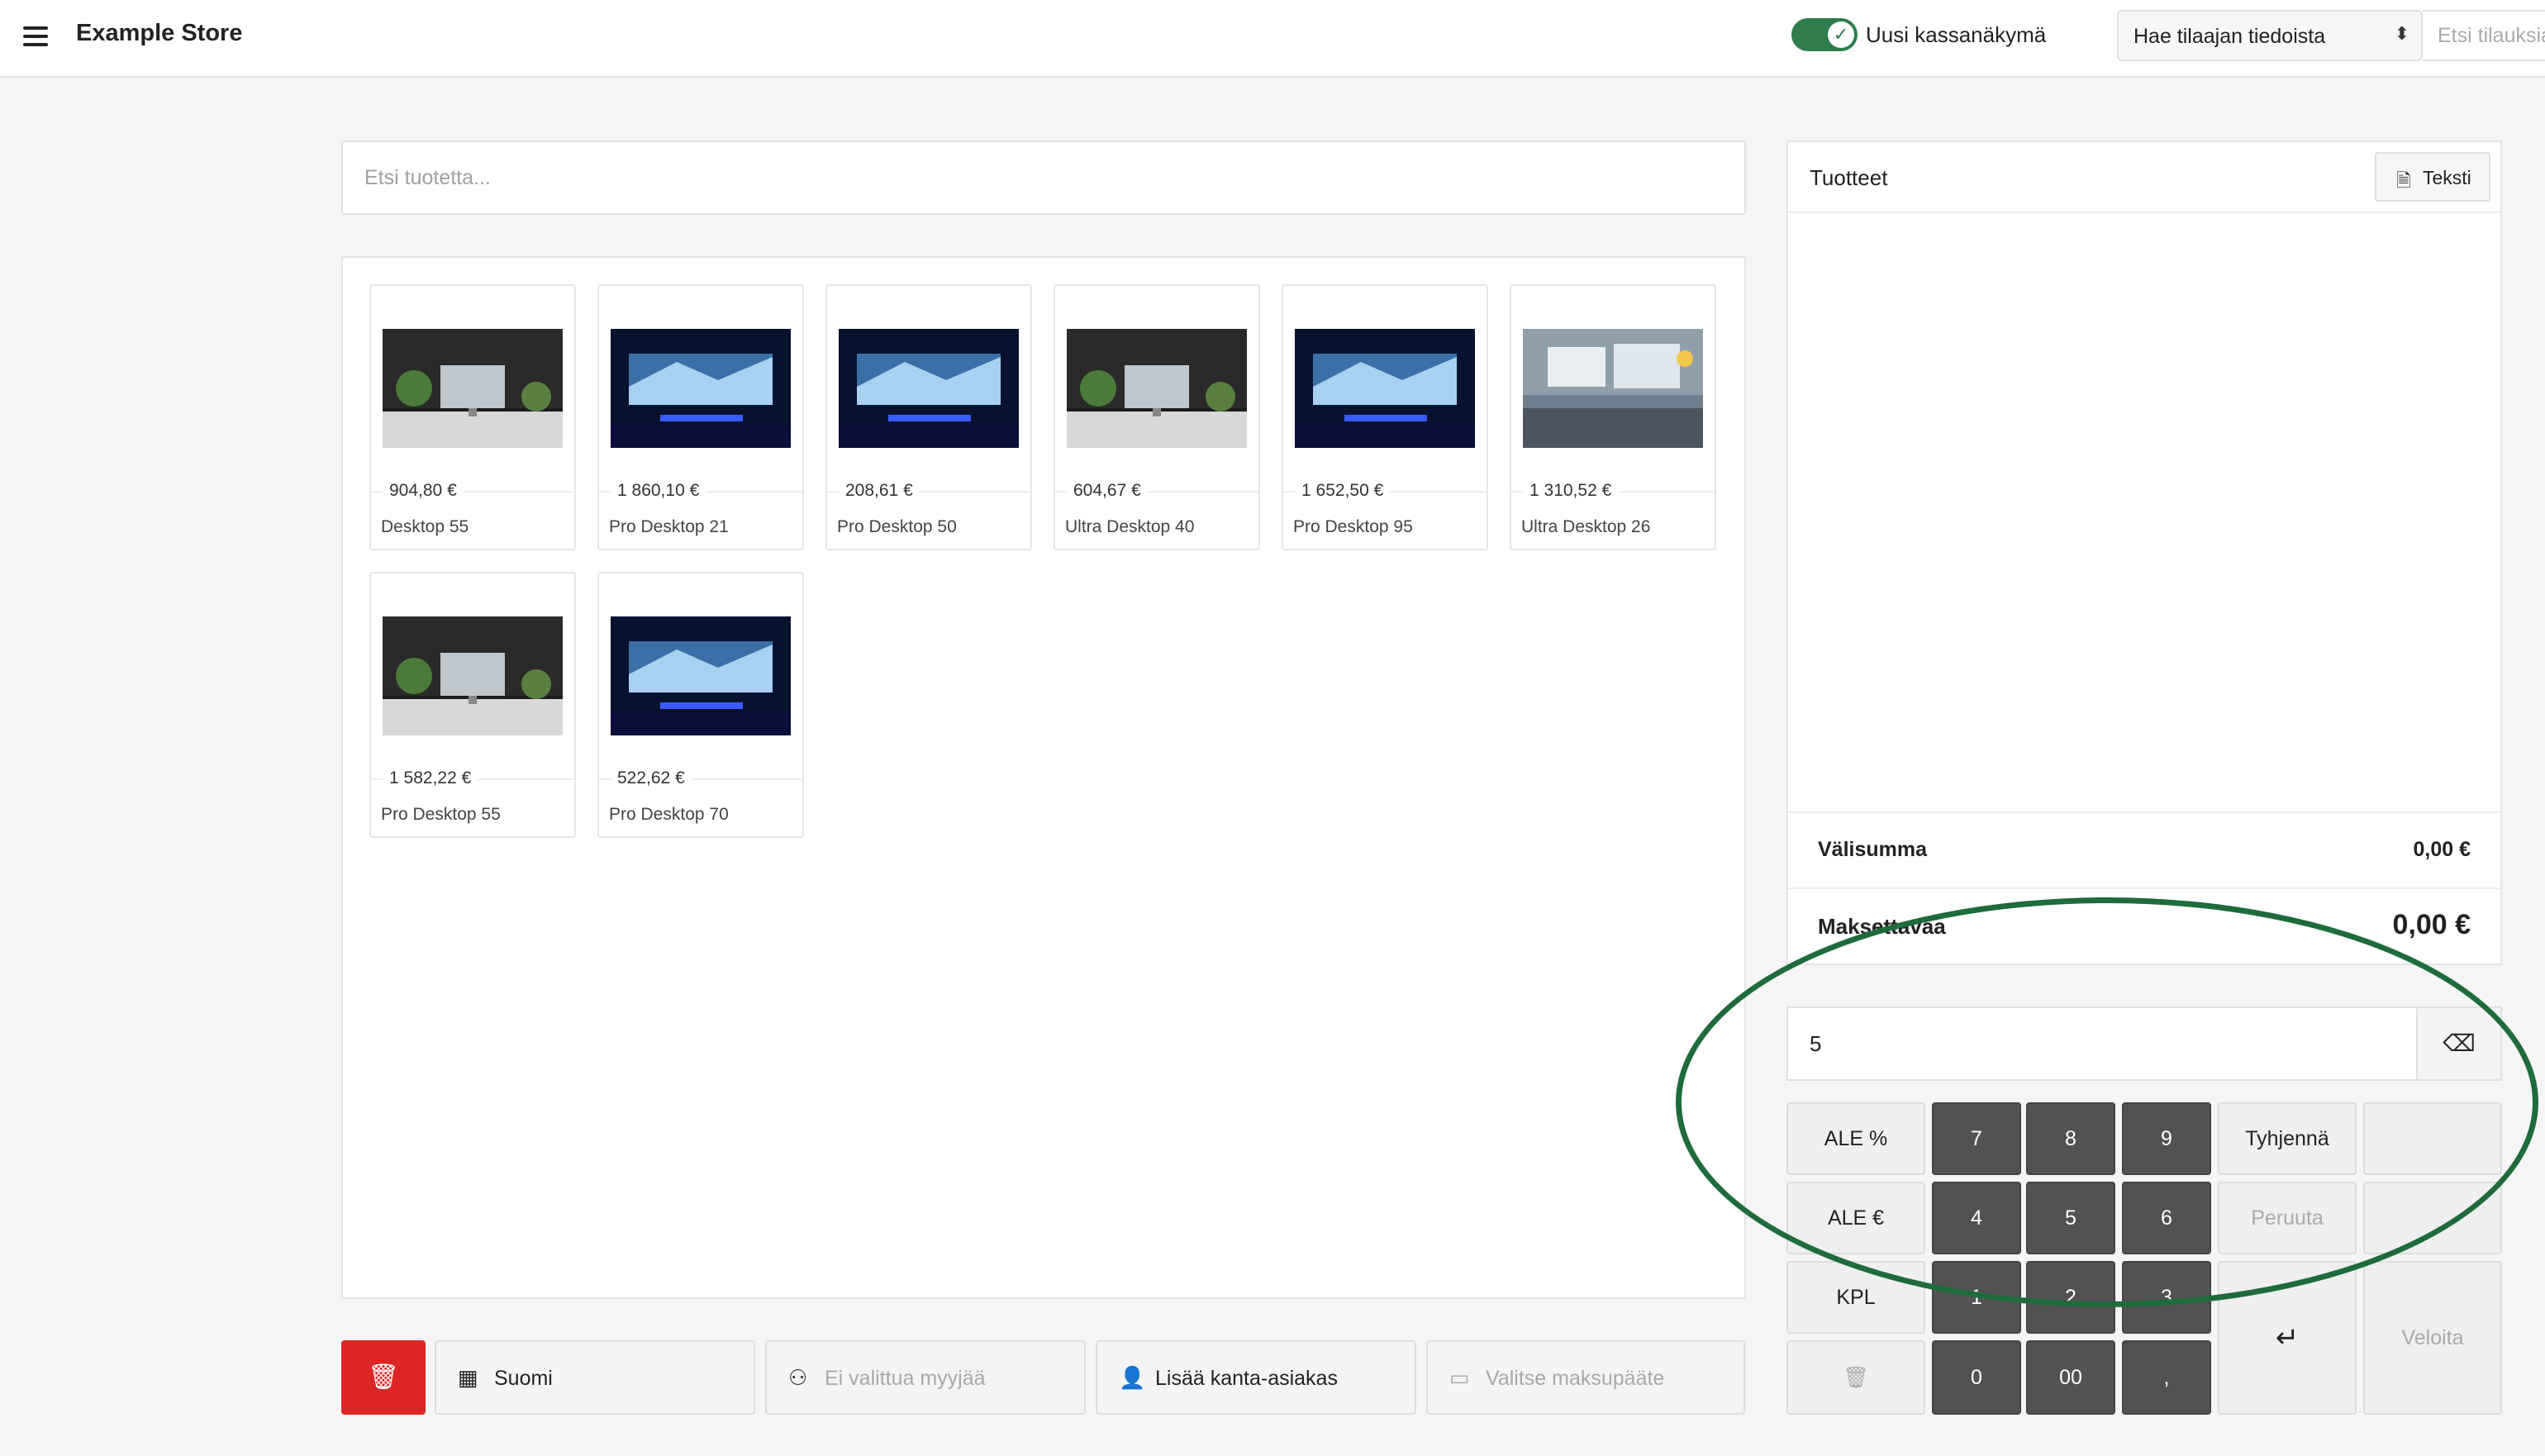 The height and width of the screenshot is (1456, 2545). What do you see at coordinates (897, 526) in the screenshot?
I see `product-name: Pro Desktop 50` at bounding box center [897, 526].